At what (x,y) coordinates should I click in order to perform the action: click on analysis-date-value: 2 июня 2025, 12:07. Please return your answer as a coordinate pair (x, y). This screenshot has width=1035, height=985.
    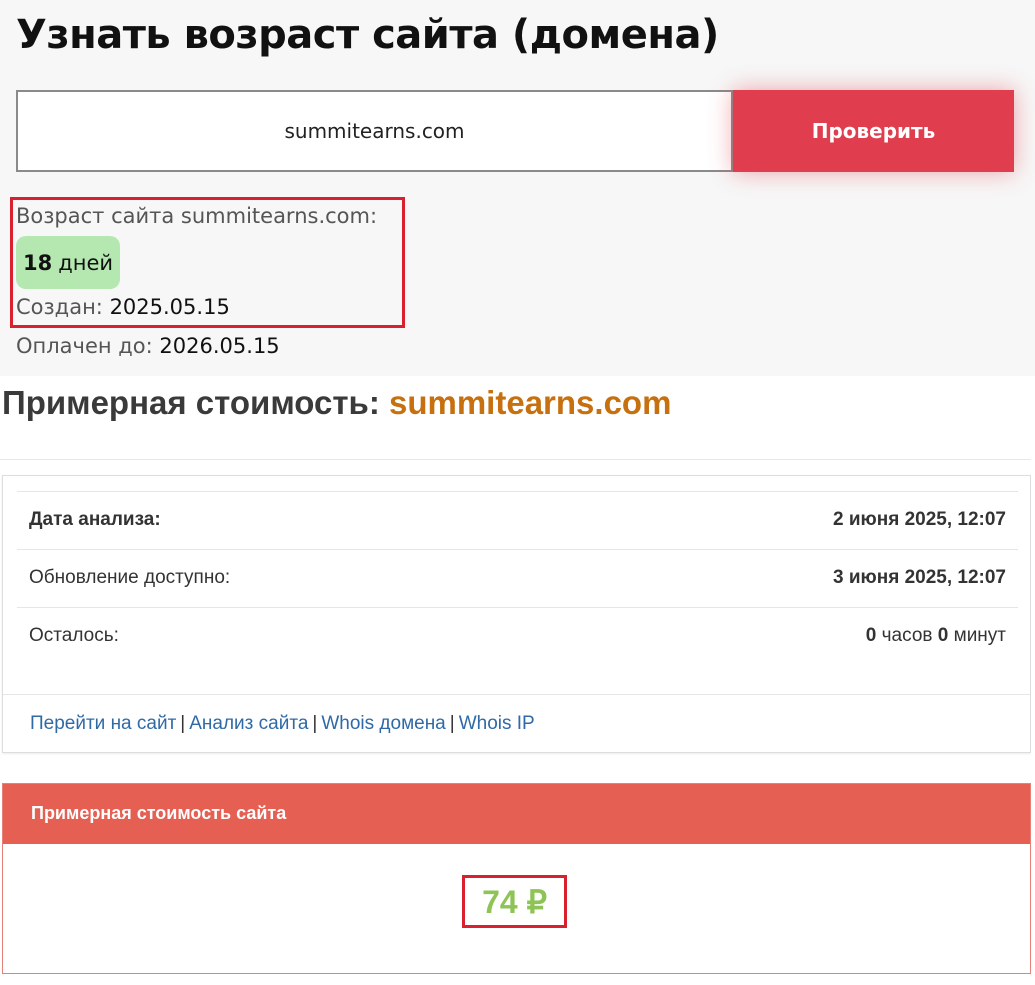
    Looking at the image, I should click on (919, 519).